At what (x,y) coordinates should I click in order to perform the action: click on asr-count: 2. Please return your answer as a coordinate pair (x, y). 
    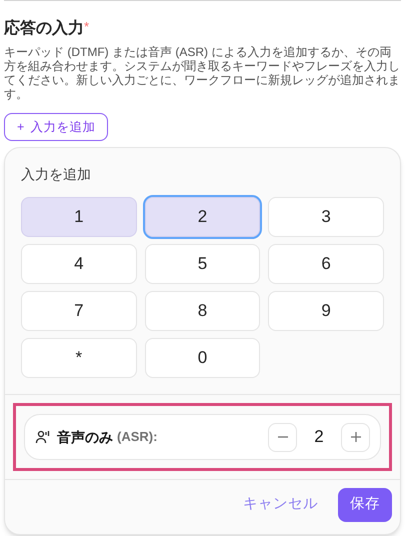
    Looking at the image, I should click on (319, 437).